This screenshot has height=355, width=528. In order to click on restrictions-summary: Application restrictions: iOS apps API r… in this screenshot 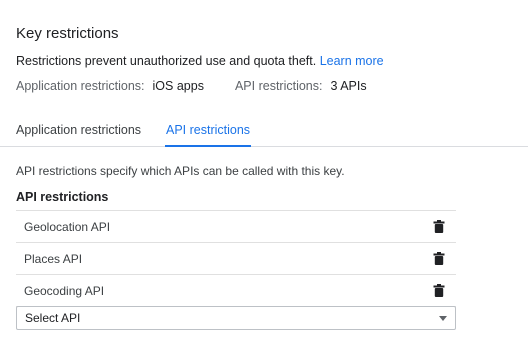, I will do `click(191, 86)`.